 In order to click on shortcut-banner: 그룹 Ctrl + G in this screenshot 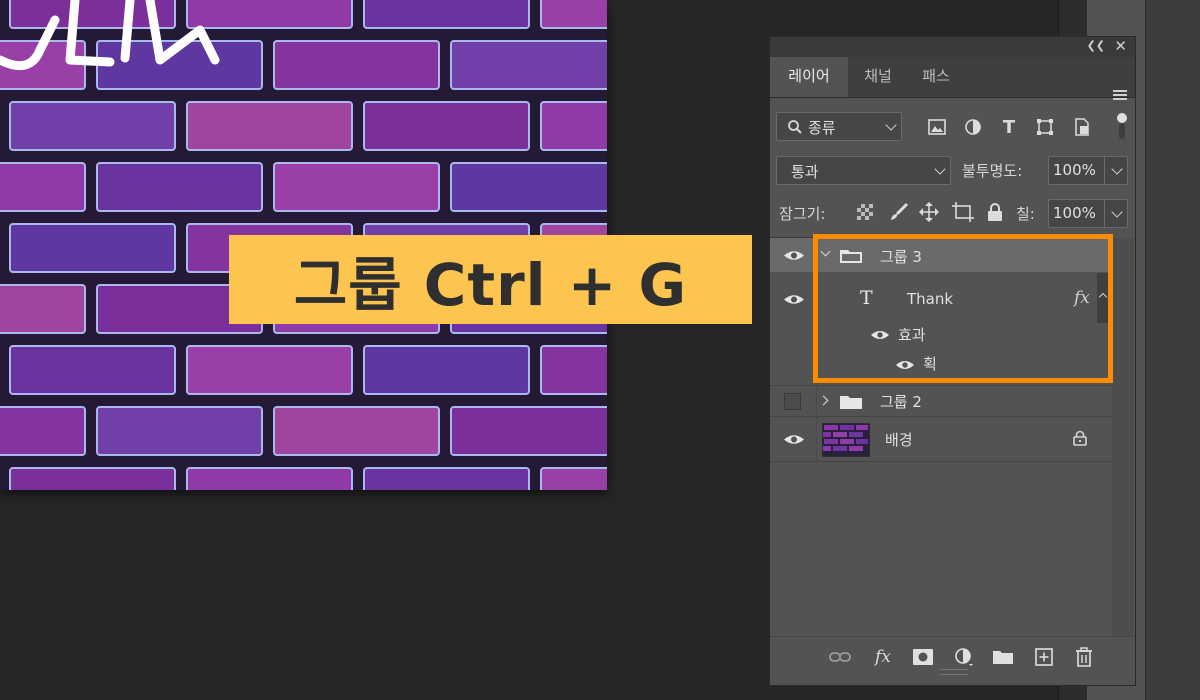, I will do `click(490, 279)`.